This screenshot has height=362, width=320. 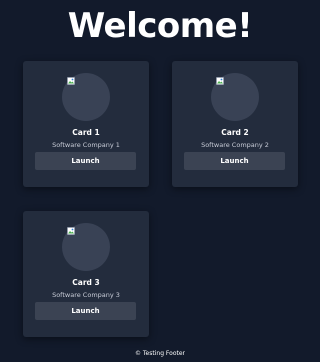 What do you see at coordinates (86, 274) in the screenshot?
I see `card-3: Card 3 Software Company 3 Launch` at bounding box center [86, 274].